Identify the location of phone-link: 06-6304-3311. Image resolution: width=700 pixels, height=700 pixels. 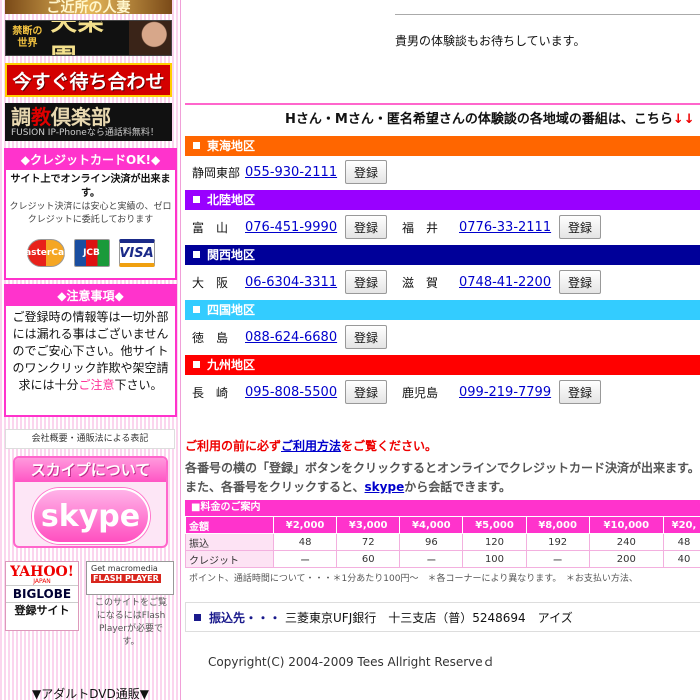
(295, 282).